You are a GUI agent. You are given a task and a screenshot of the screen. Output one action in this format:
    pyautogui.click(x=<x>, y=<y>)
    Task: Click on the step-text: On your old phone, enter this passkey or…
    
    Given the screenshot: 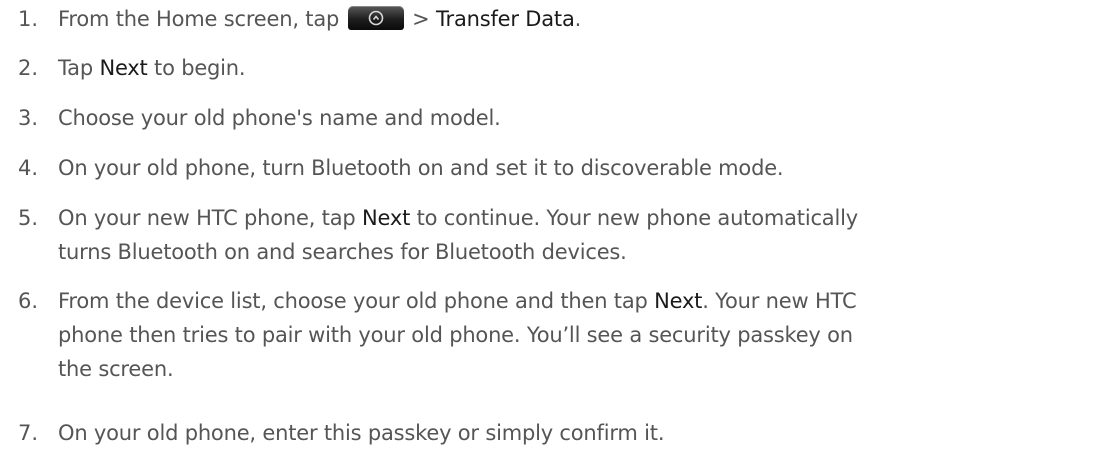 What is the action you would take?
    pyautogui.click(x=361, y=433)
    